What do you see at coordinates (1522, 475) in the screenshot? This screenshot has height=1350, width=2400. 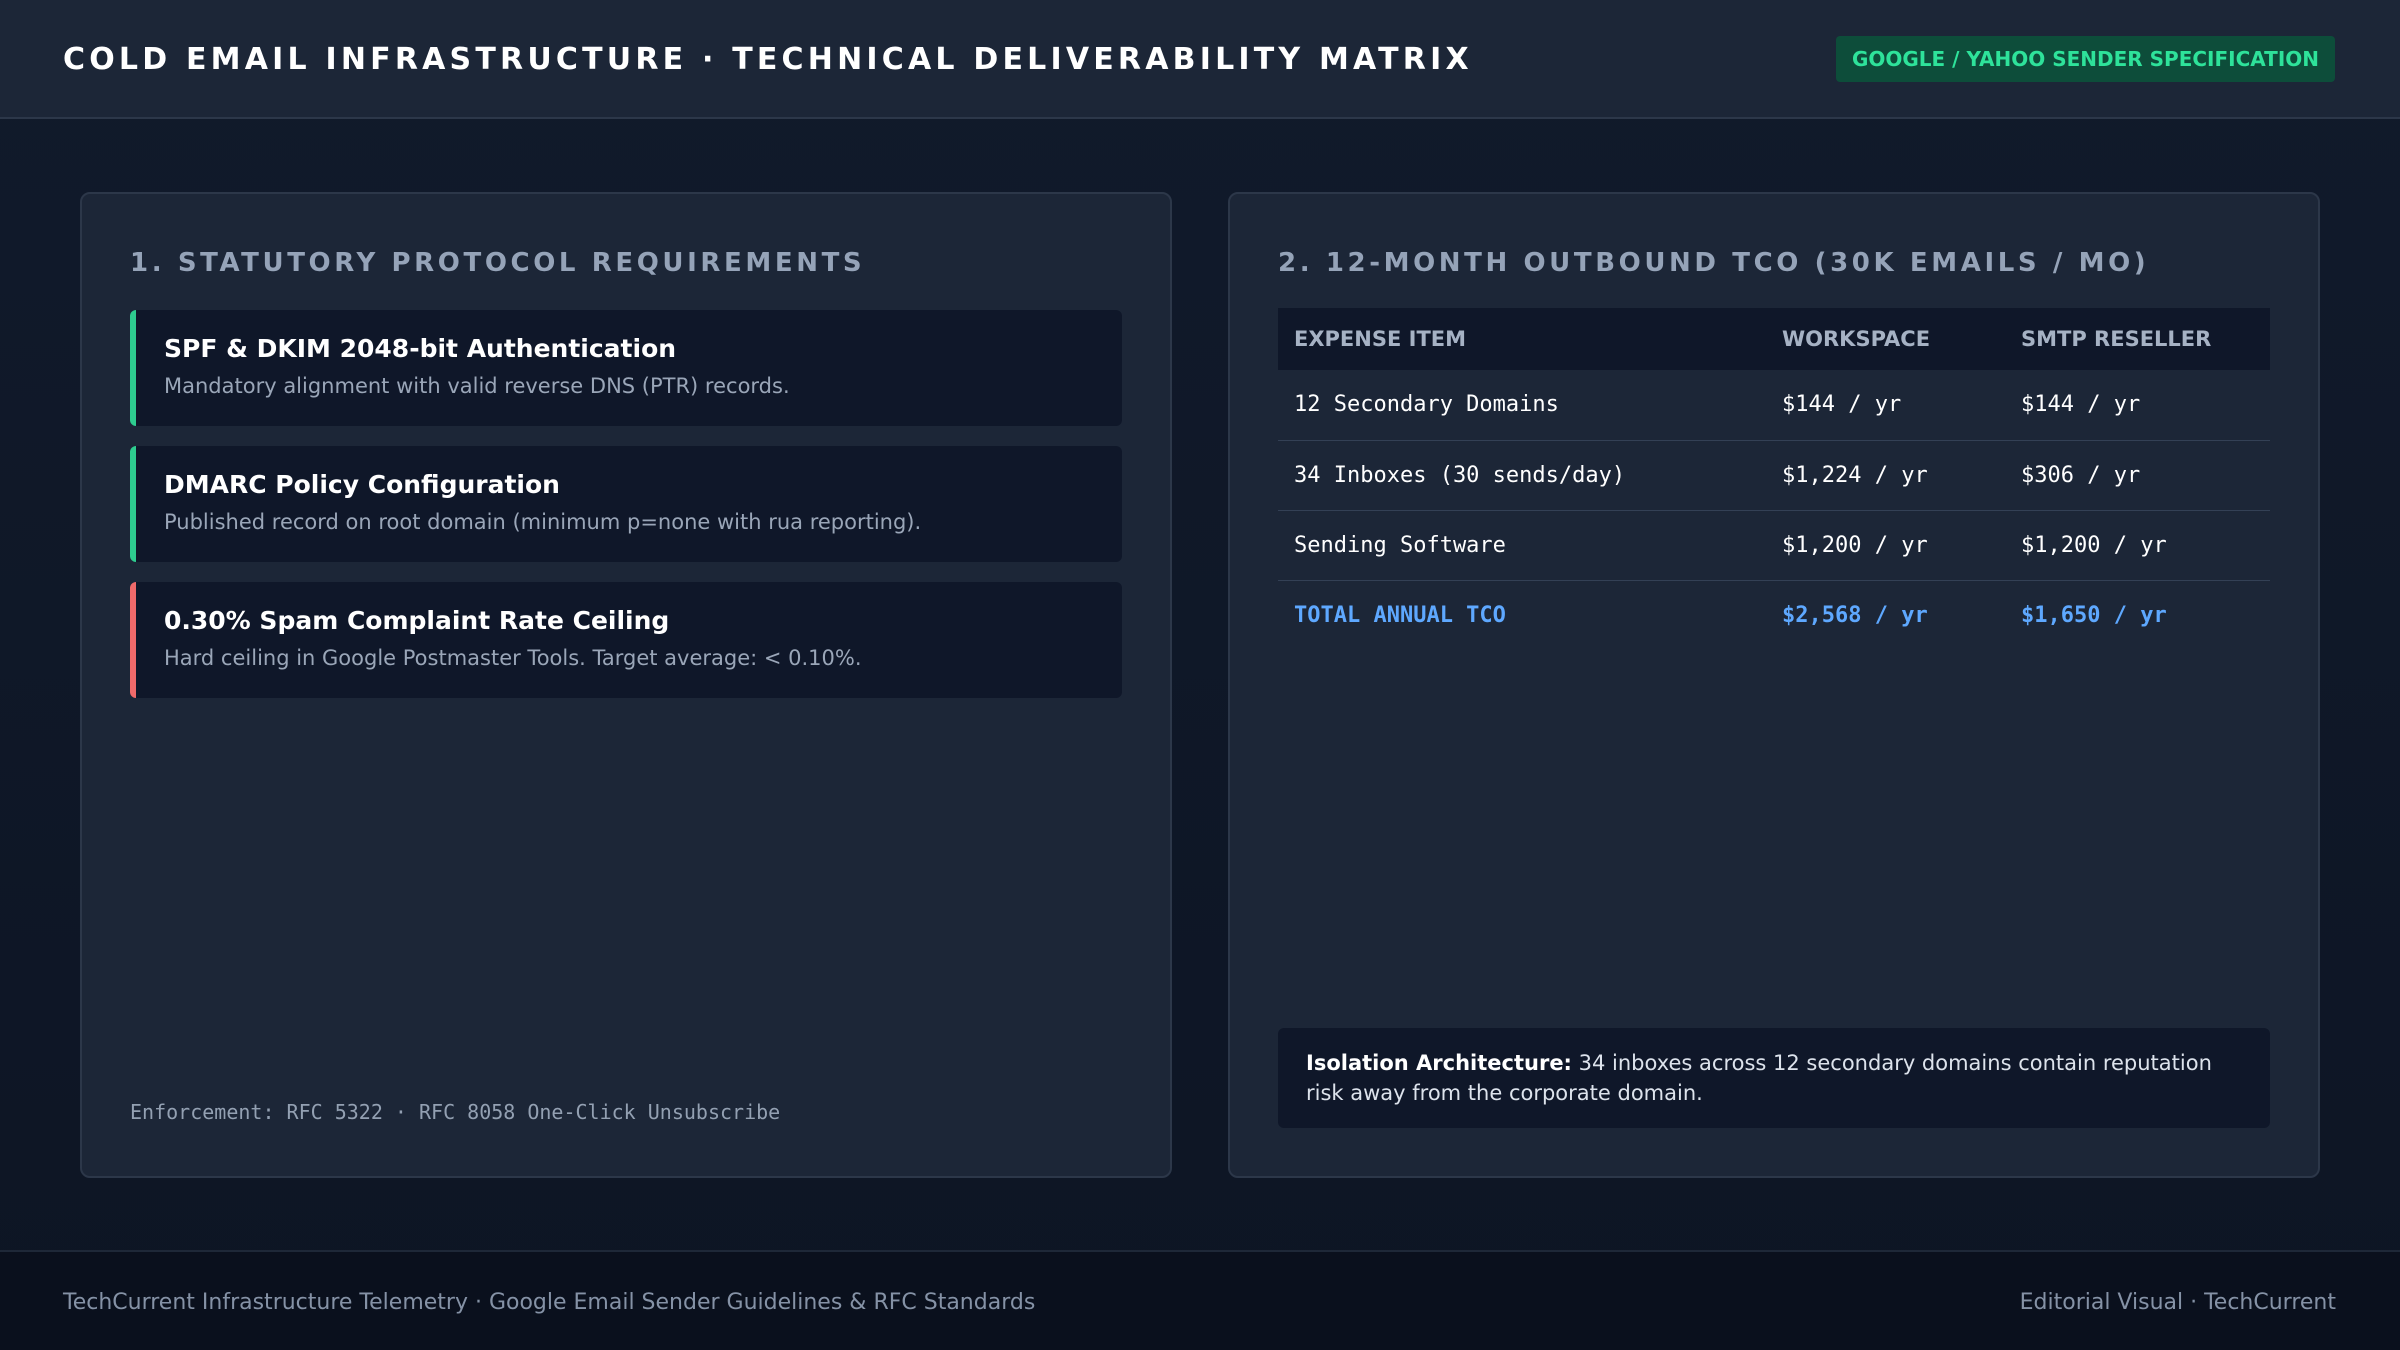 I see `cell-expense-item: 34 Inboxes (30 sends/day)` at bounding box center [1522, 475].